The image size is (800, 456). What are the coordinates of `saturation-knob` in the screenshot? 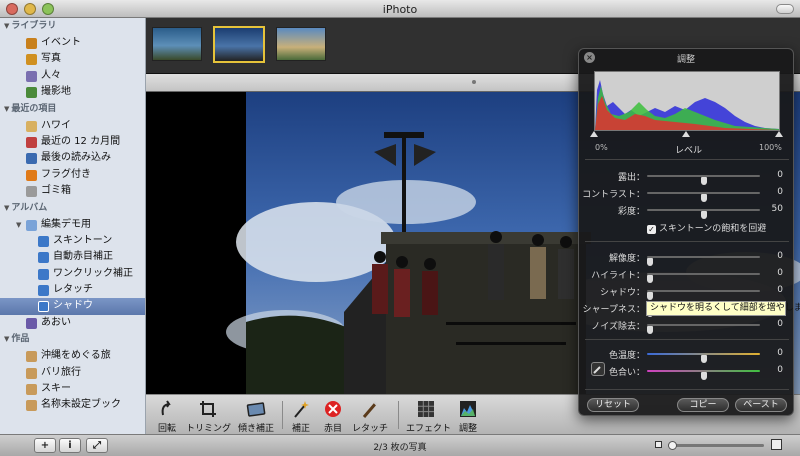 It's located at (703, 215).